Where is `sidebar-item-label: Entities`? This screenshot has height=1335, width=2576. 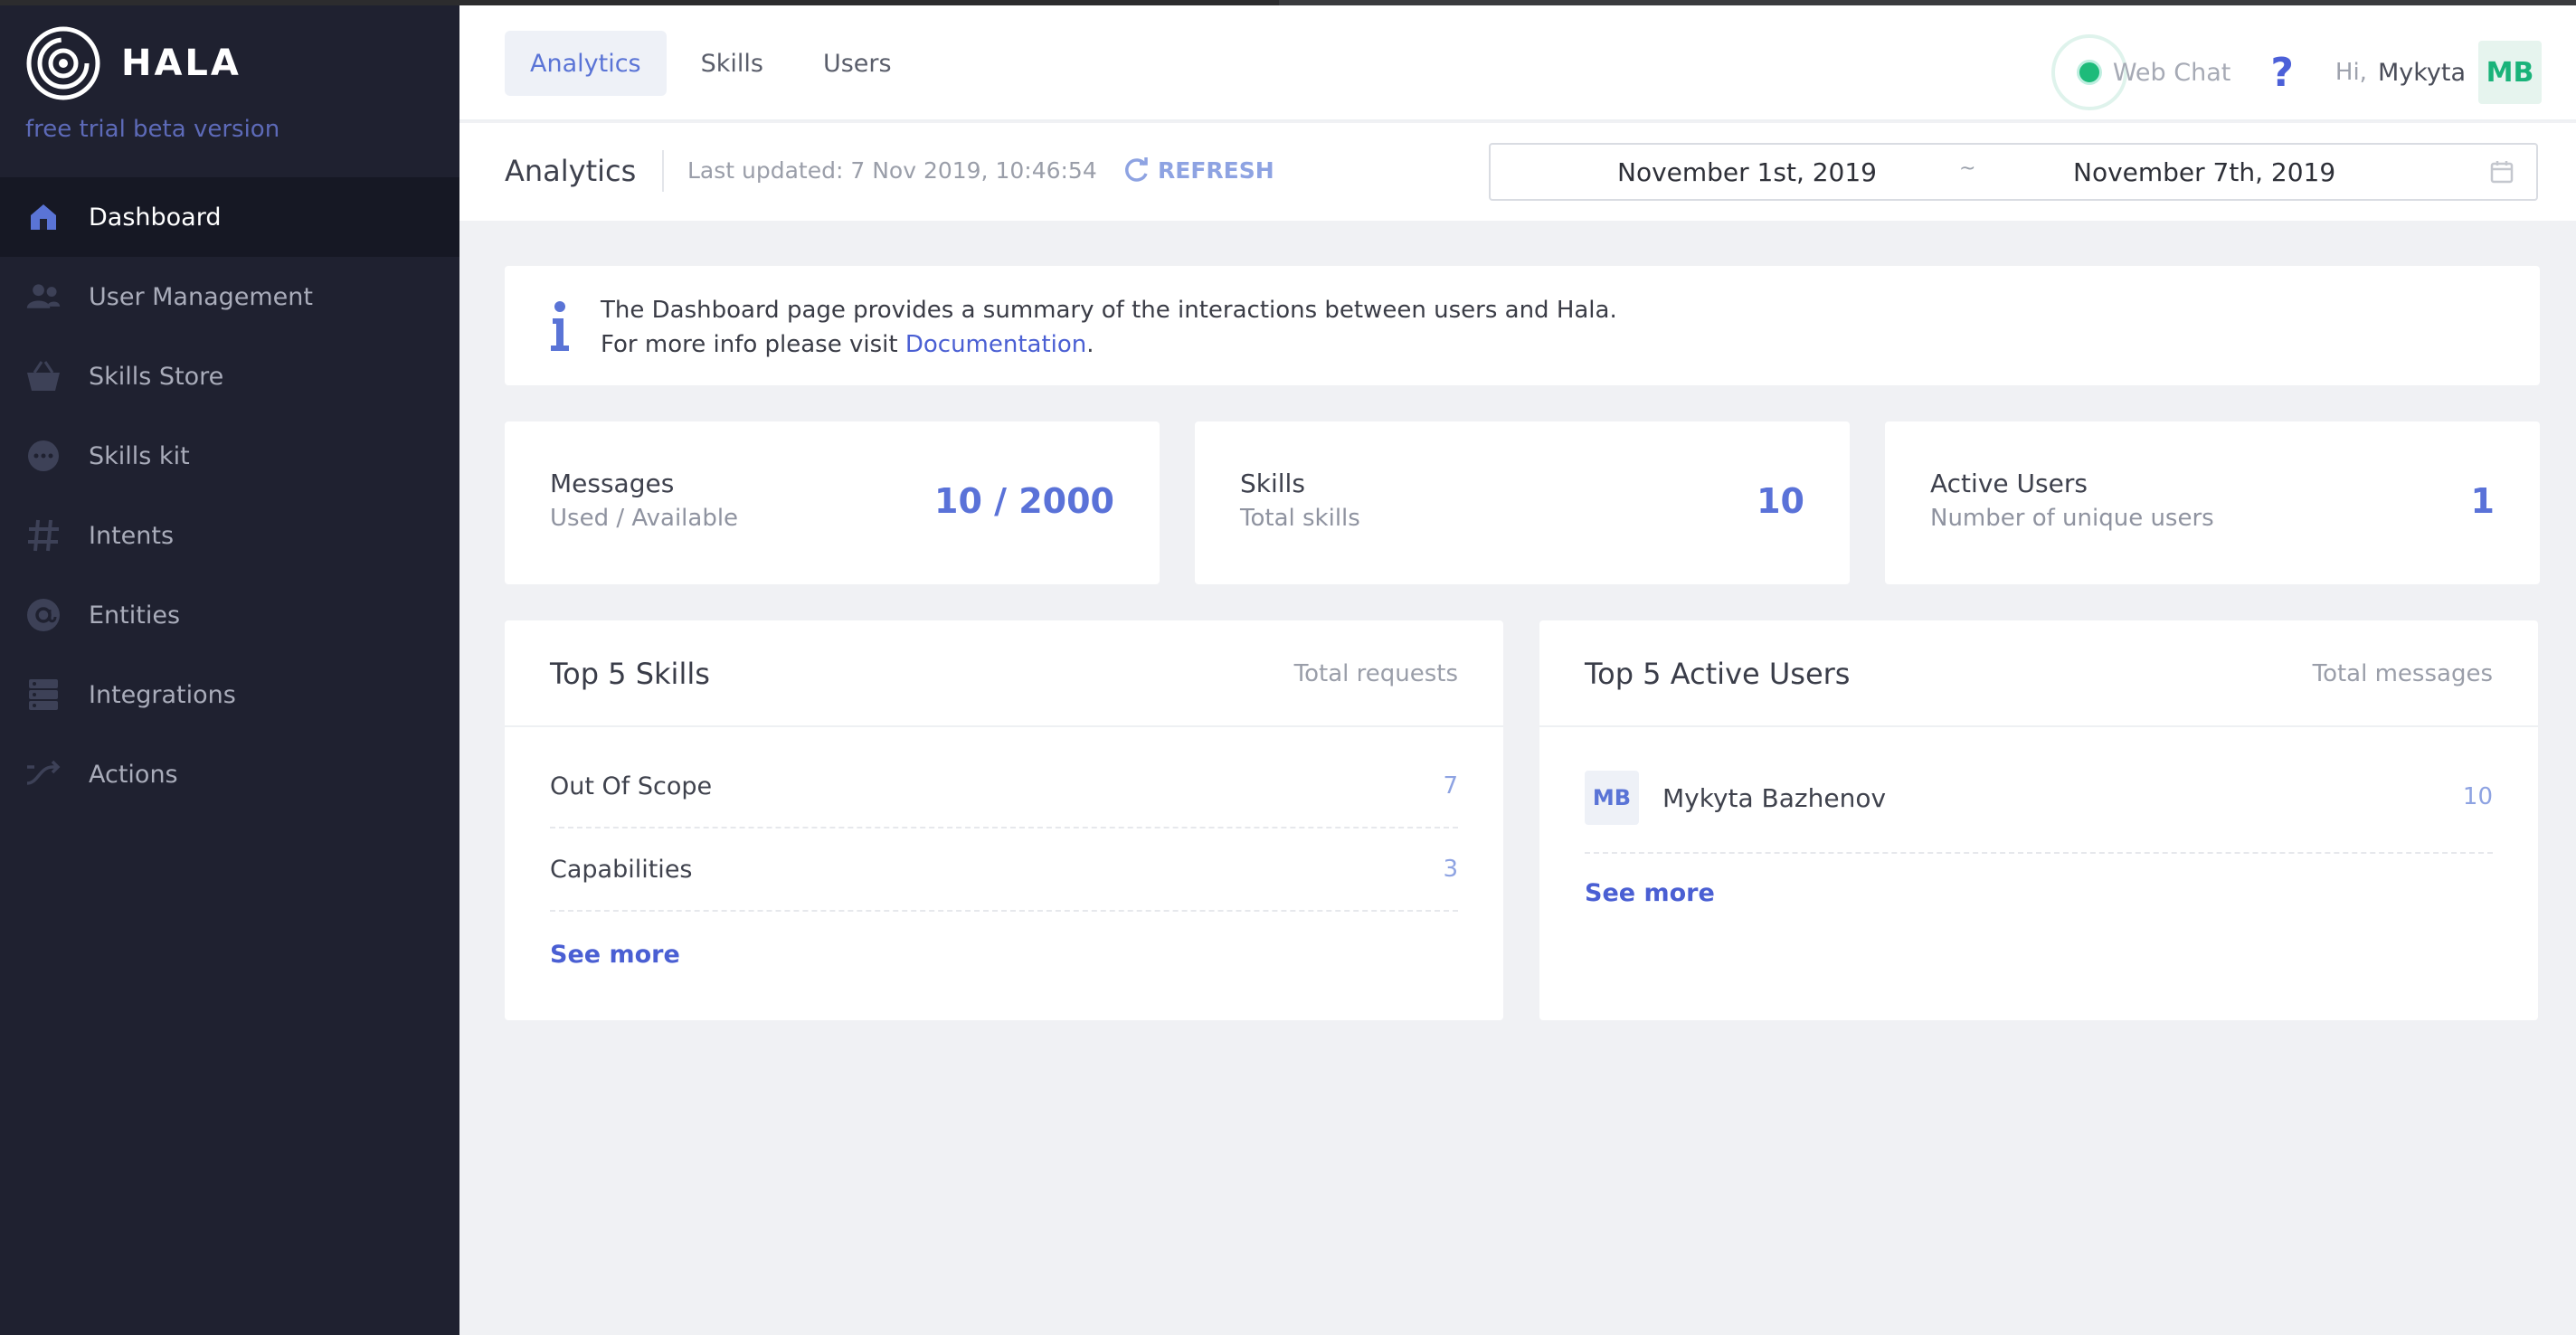
sidebar-item-label: Entities is located at coordinates (135, 615).